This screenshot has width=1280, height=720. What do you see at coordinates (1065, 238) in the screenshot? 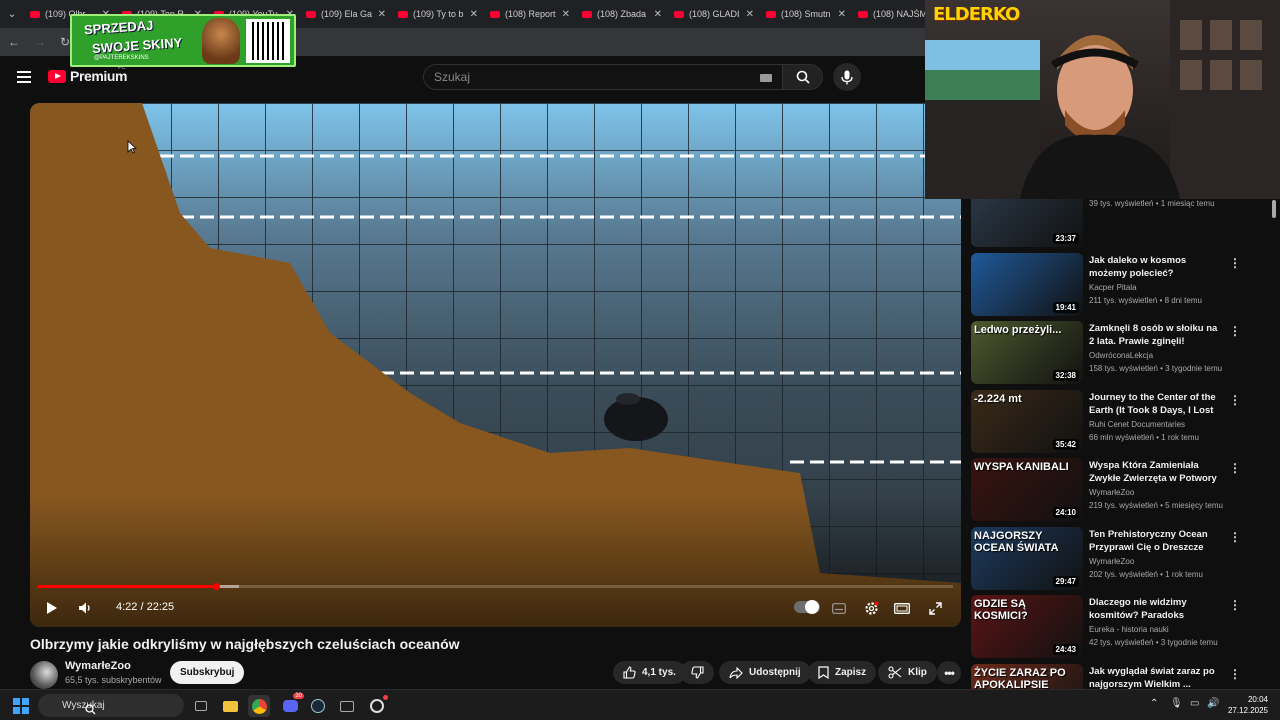
I see `video-duration: 23:37` at bounding box center [1065, 238].